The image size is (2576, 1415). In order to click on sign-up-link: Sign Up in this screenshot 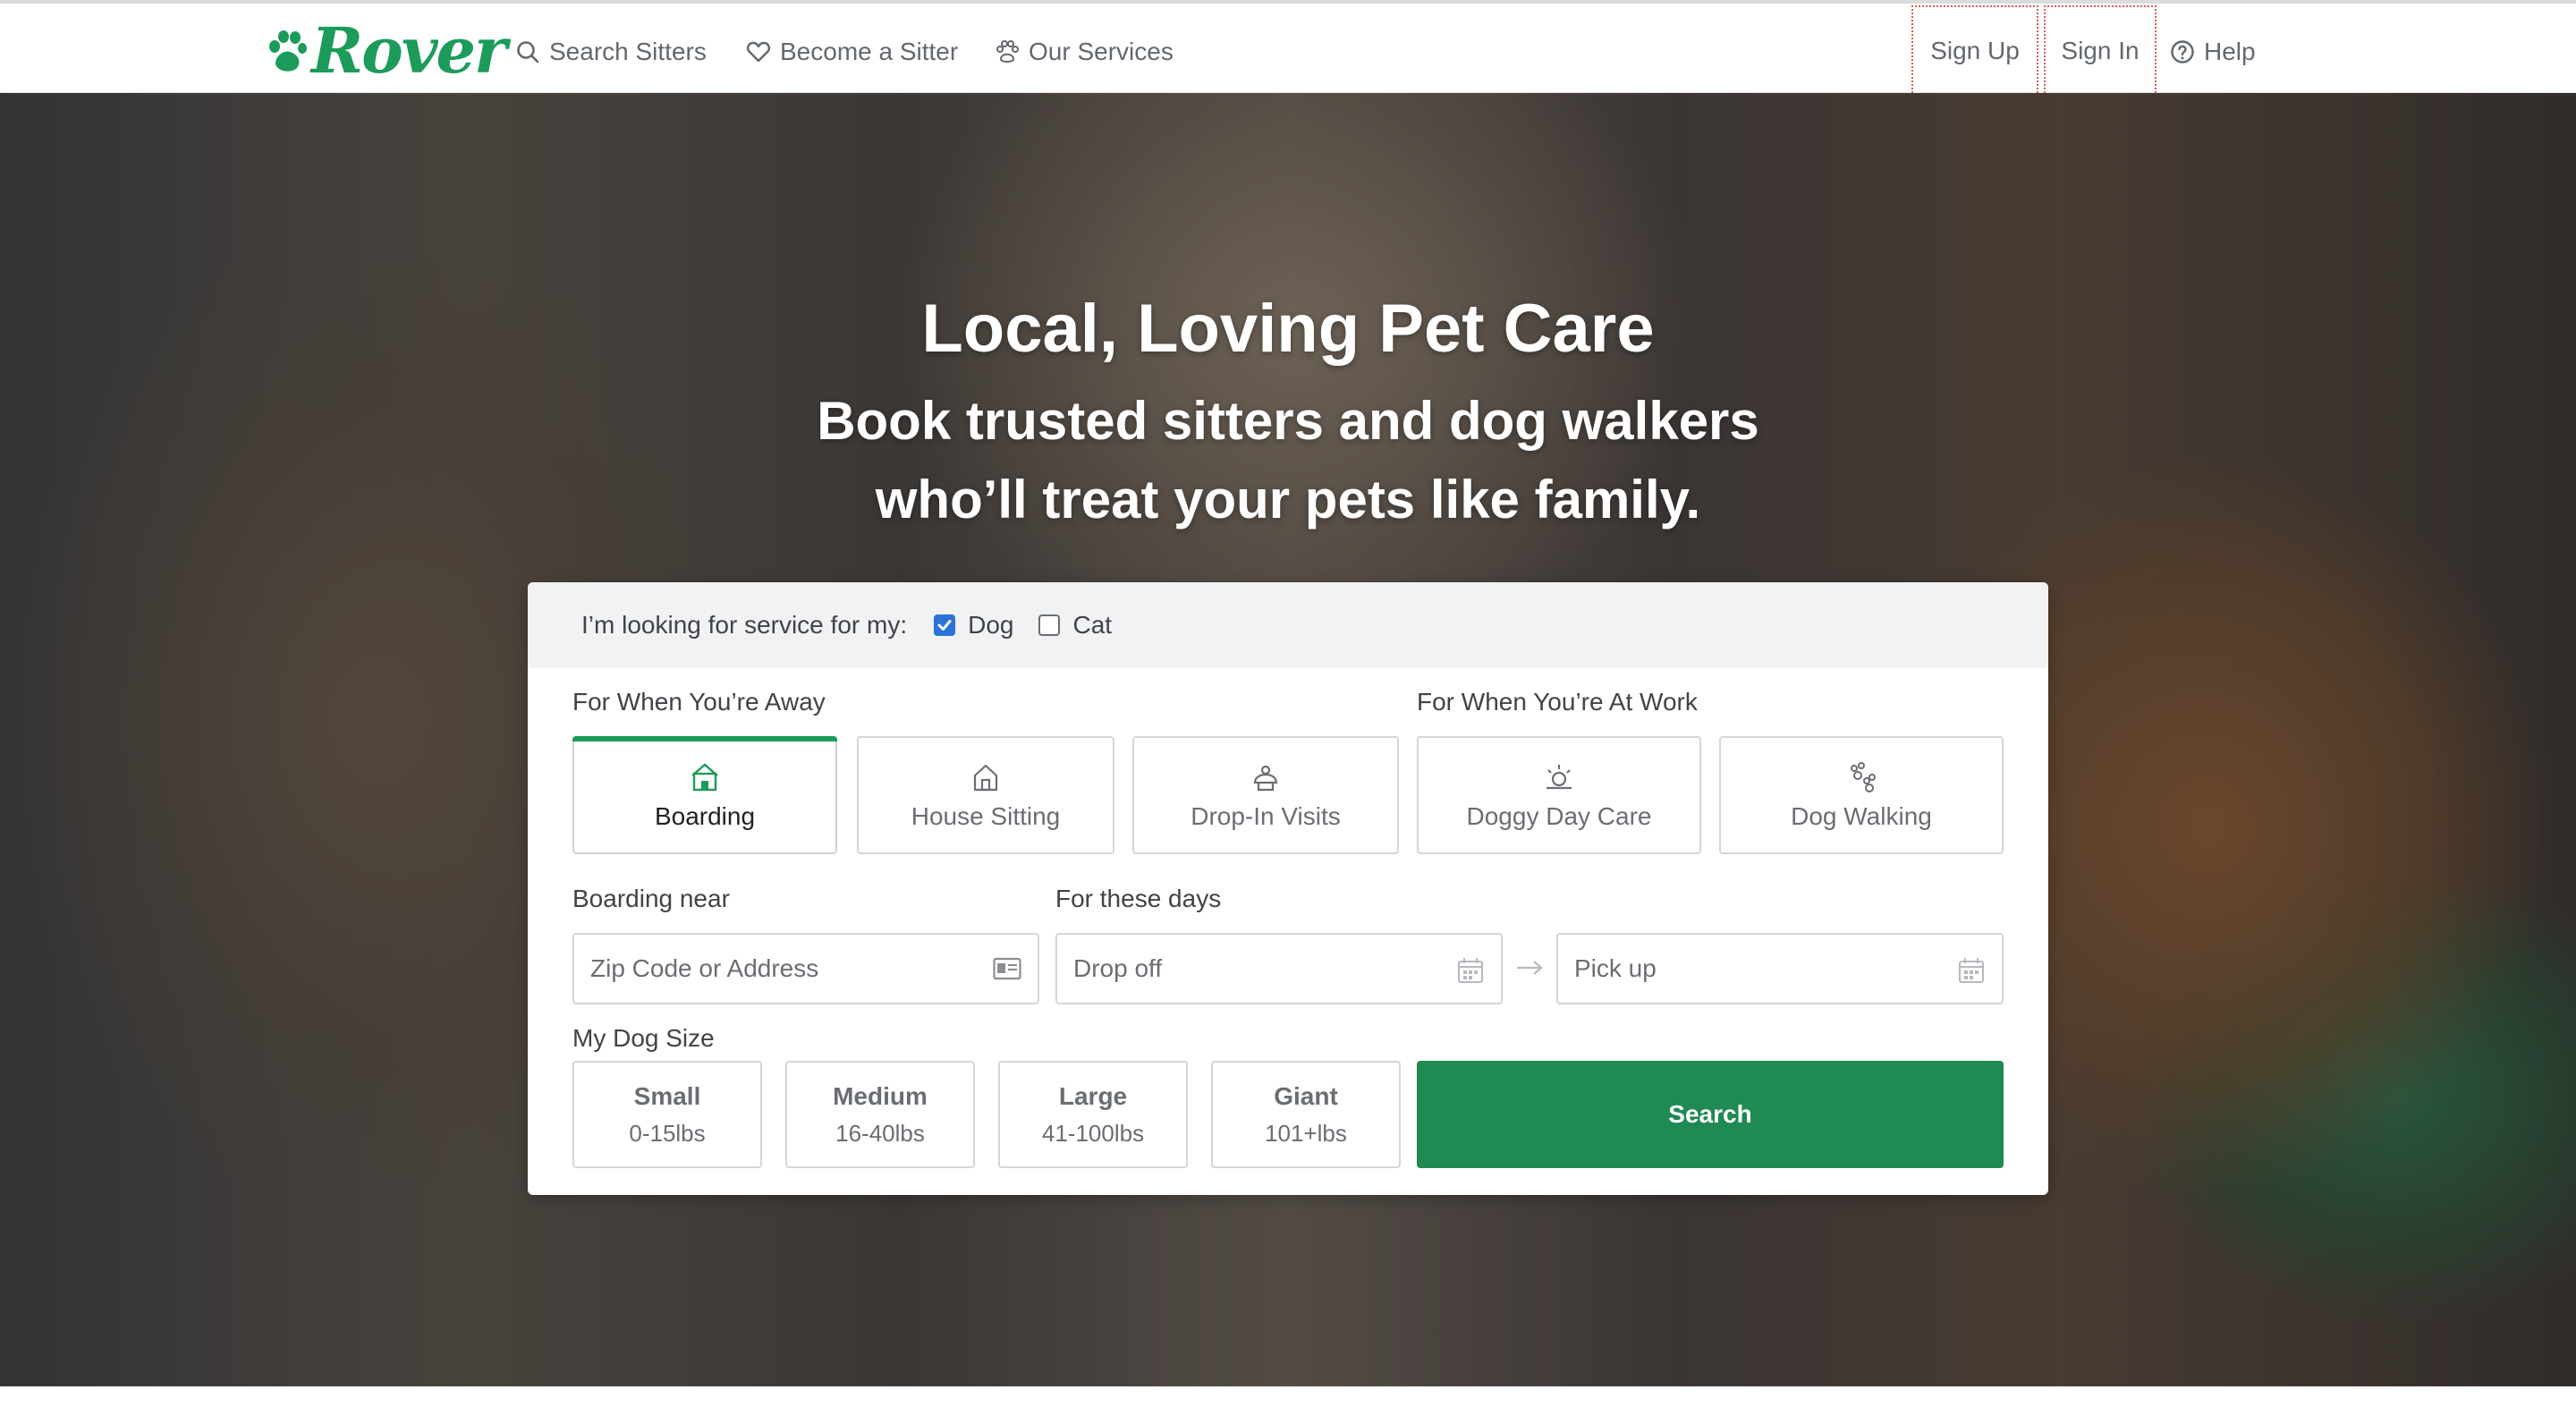, I will do `click(1974, 51)`.